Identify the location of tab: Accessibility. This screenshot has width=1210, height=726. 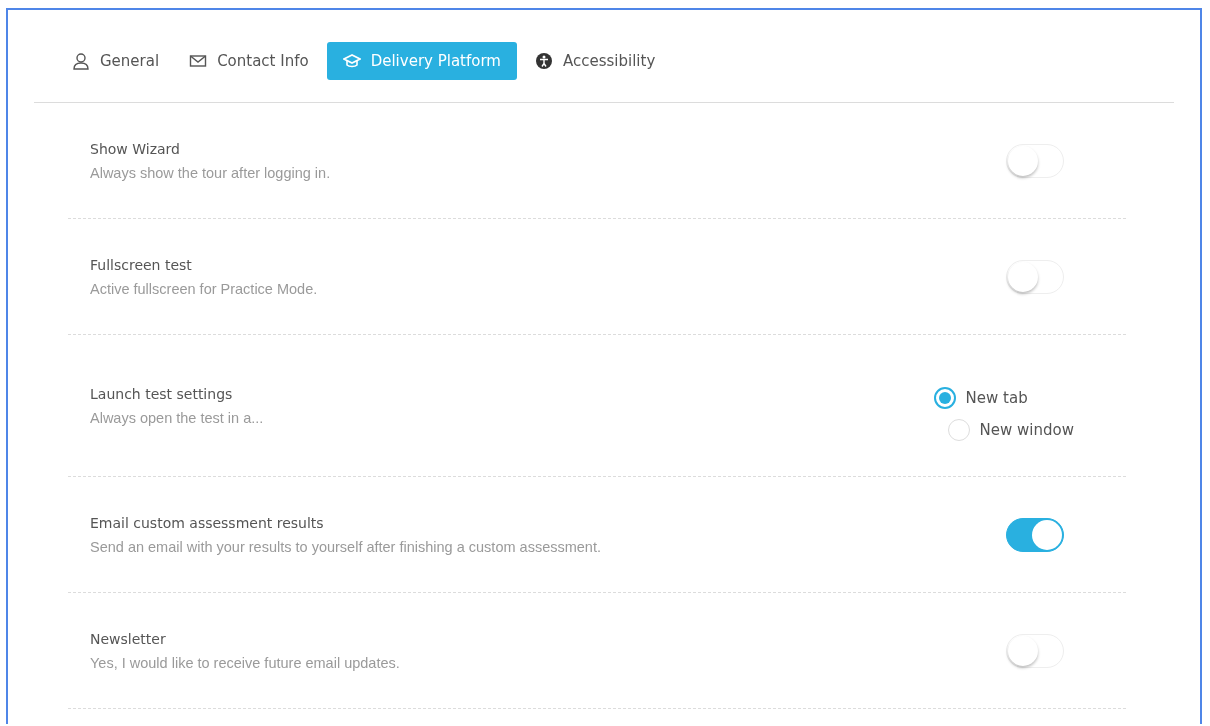
(595, 61).